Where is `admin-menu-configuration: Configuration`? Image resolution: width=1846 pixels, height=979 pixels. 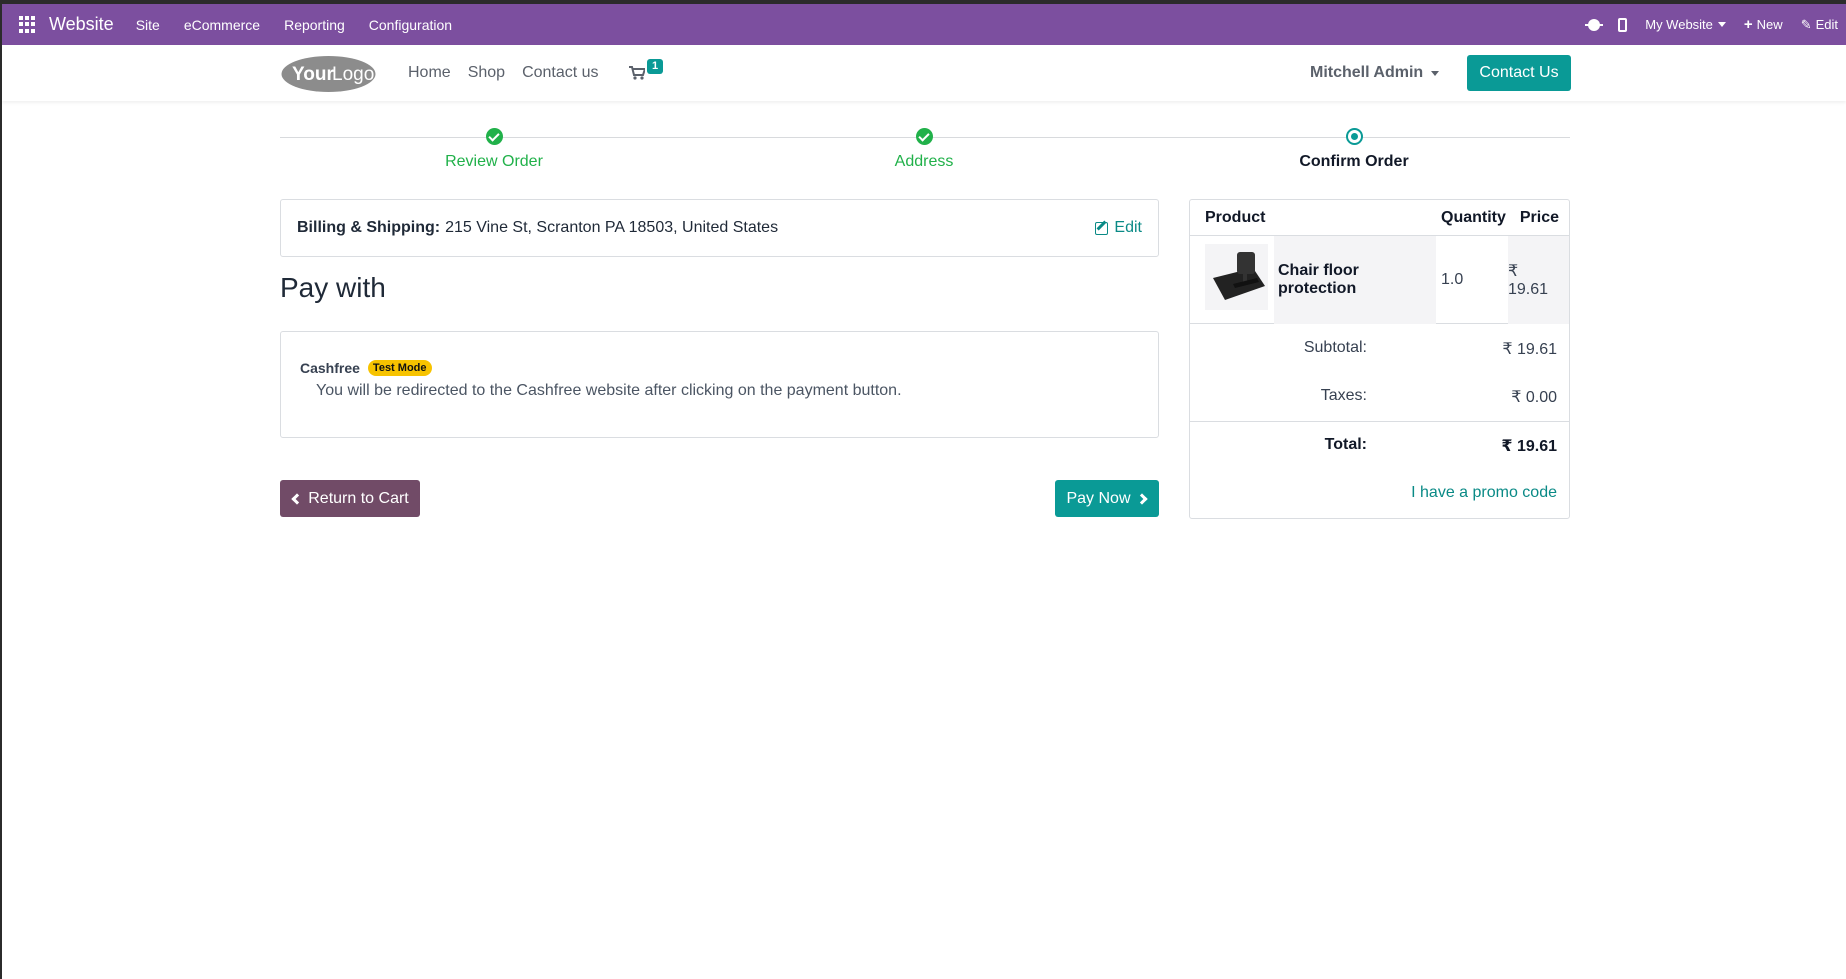 admin-menu-configuration: Configuration is located at coordinates (410, 25).